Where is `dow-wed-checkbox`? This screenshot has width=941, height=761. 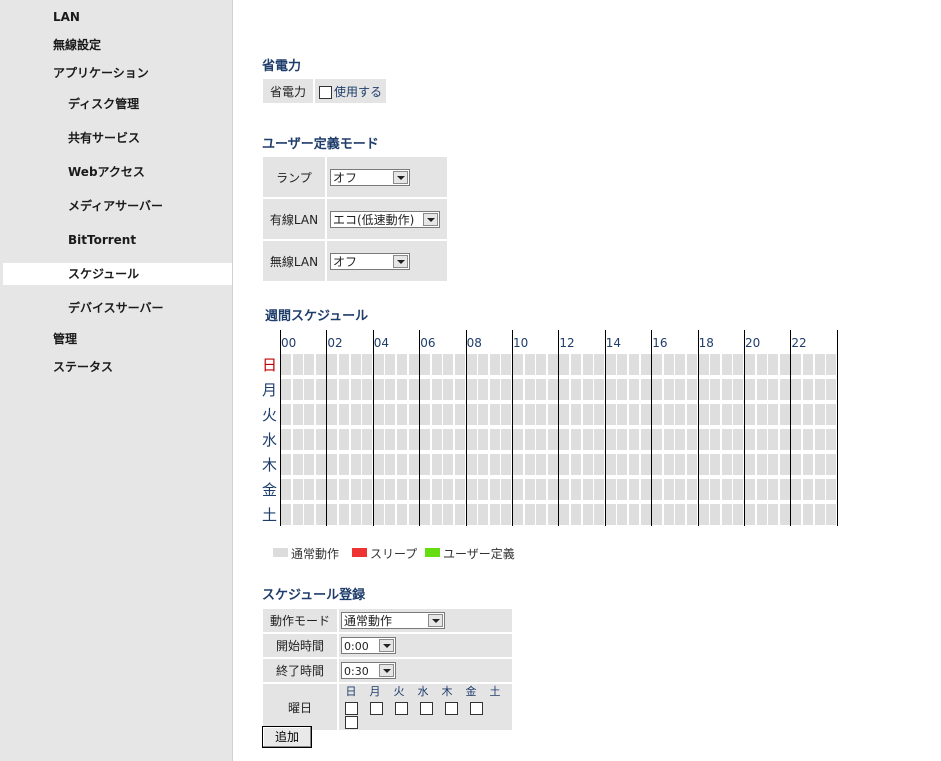
dow-wed-checkbox is located at coordinates (426, 708).